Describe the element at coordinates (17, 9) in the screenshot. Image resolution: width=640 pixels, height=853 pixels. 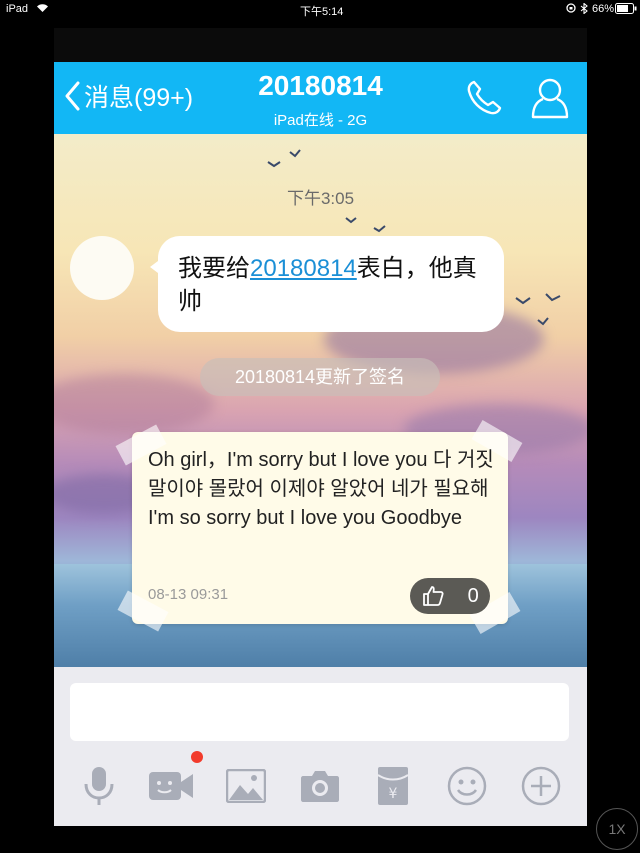
I see `device-label: iPad` at that location.